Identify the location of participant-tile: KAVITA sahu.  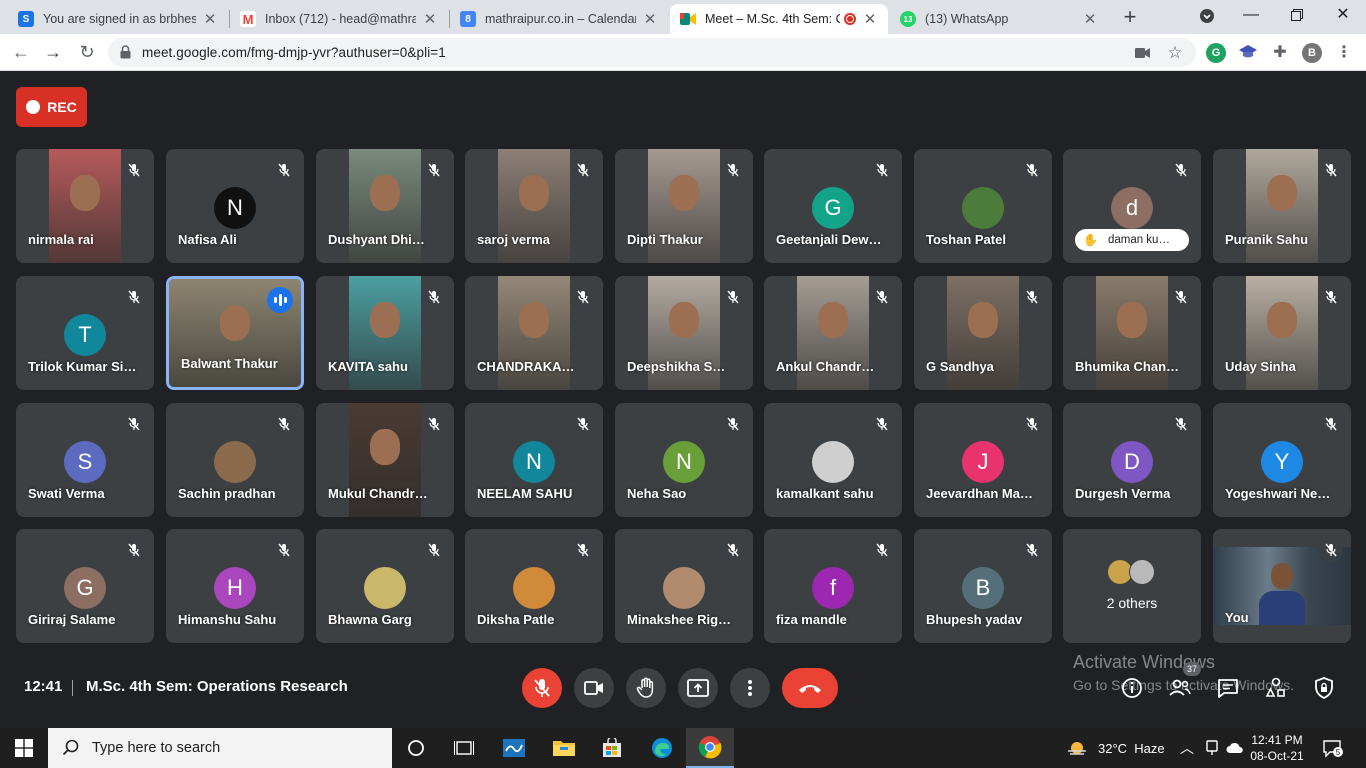
(385, 333).